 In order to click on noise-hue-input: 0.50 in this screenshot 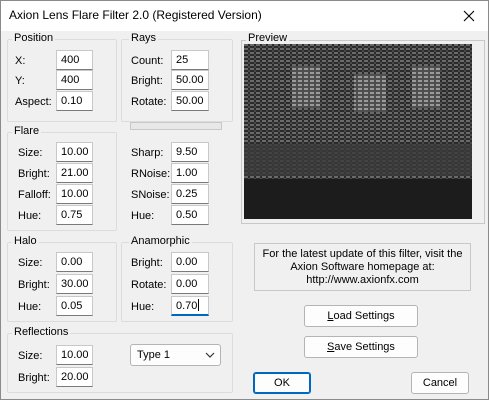, I will do `click(190, 215)`.